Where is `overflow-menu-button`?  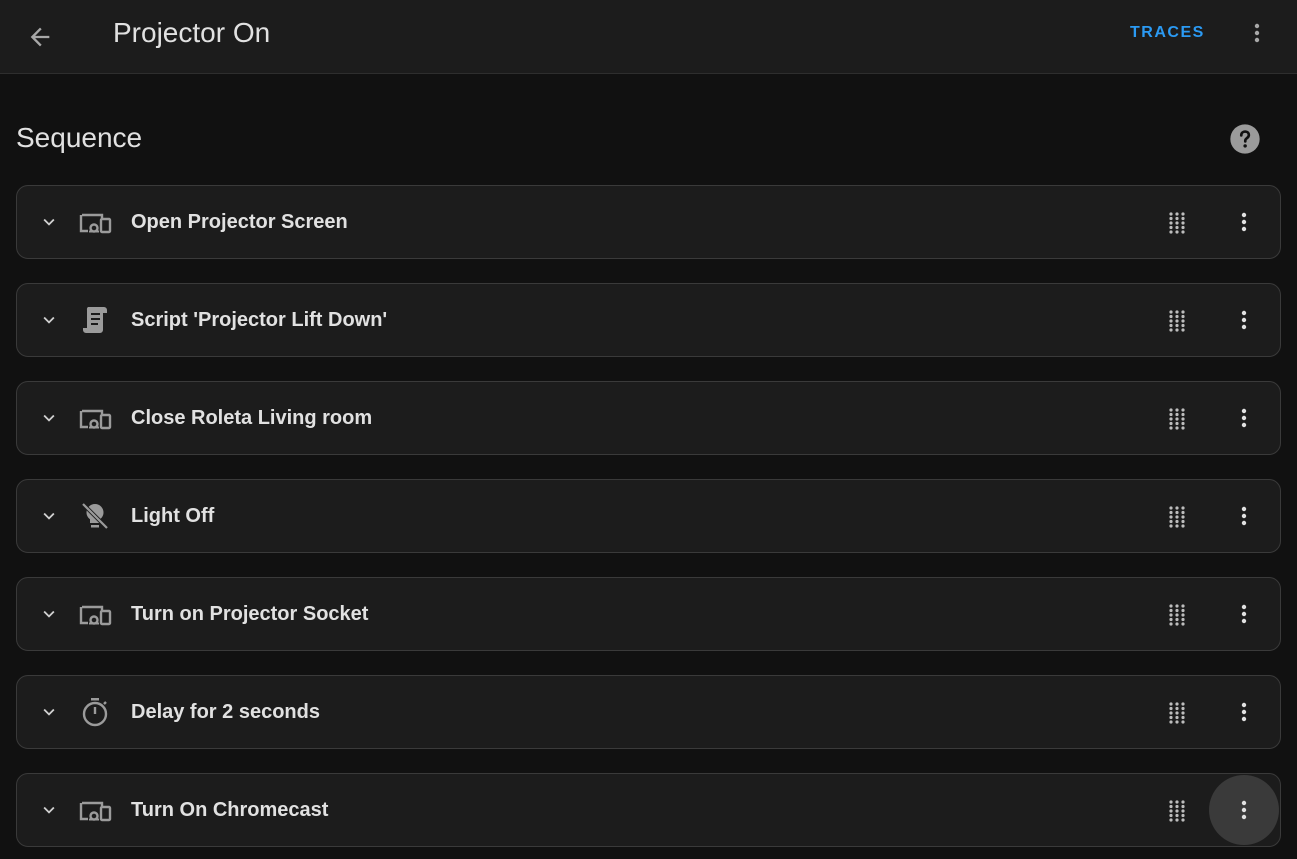 overflow-menu-button is located at coordinates (1257, 33).